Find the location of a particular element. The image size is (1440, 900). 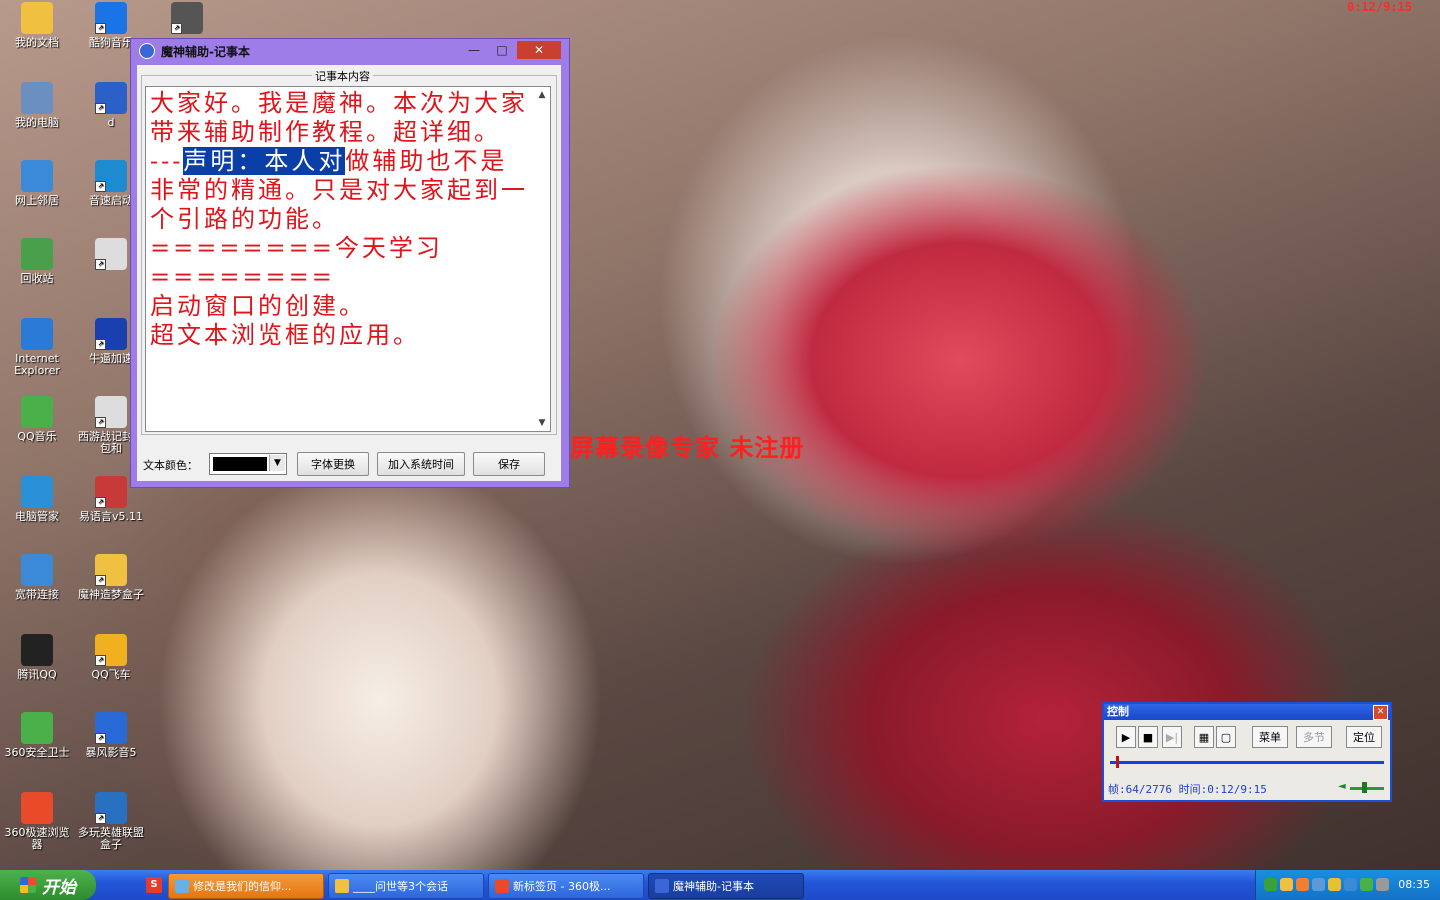

scroll-down-icon: ▼ is located at coordinates (542, 423).